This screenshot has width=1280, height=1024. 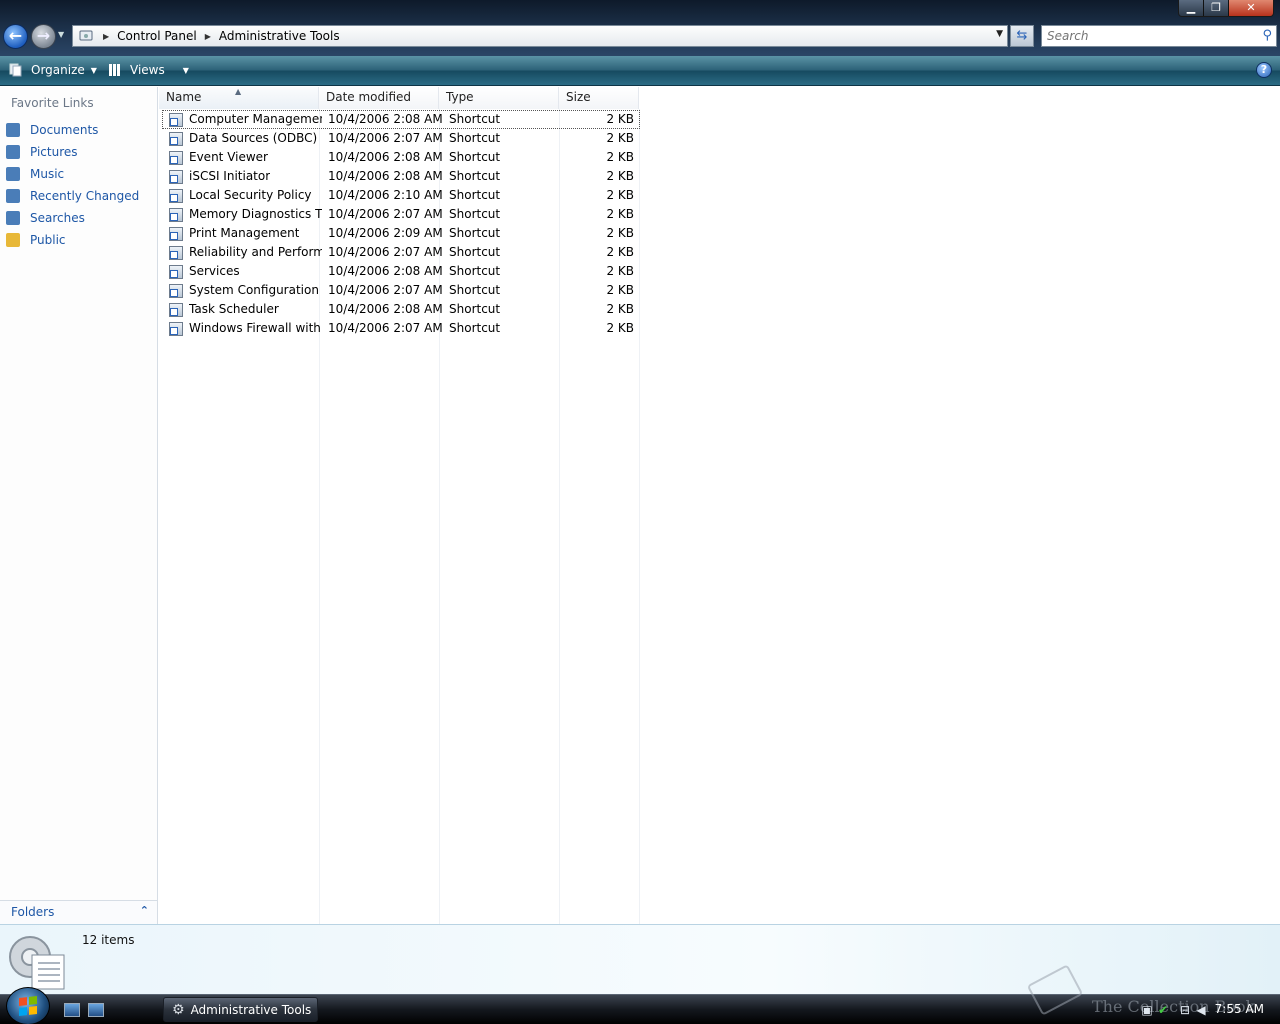 What do you see at coordinates (1201, 1010) in the screenshot?
I see `volume-icon: ◀` at bounding box center [1201, 1010].